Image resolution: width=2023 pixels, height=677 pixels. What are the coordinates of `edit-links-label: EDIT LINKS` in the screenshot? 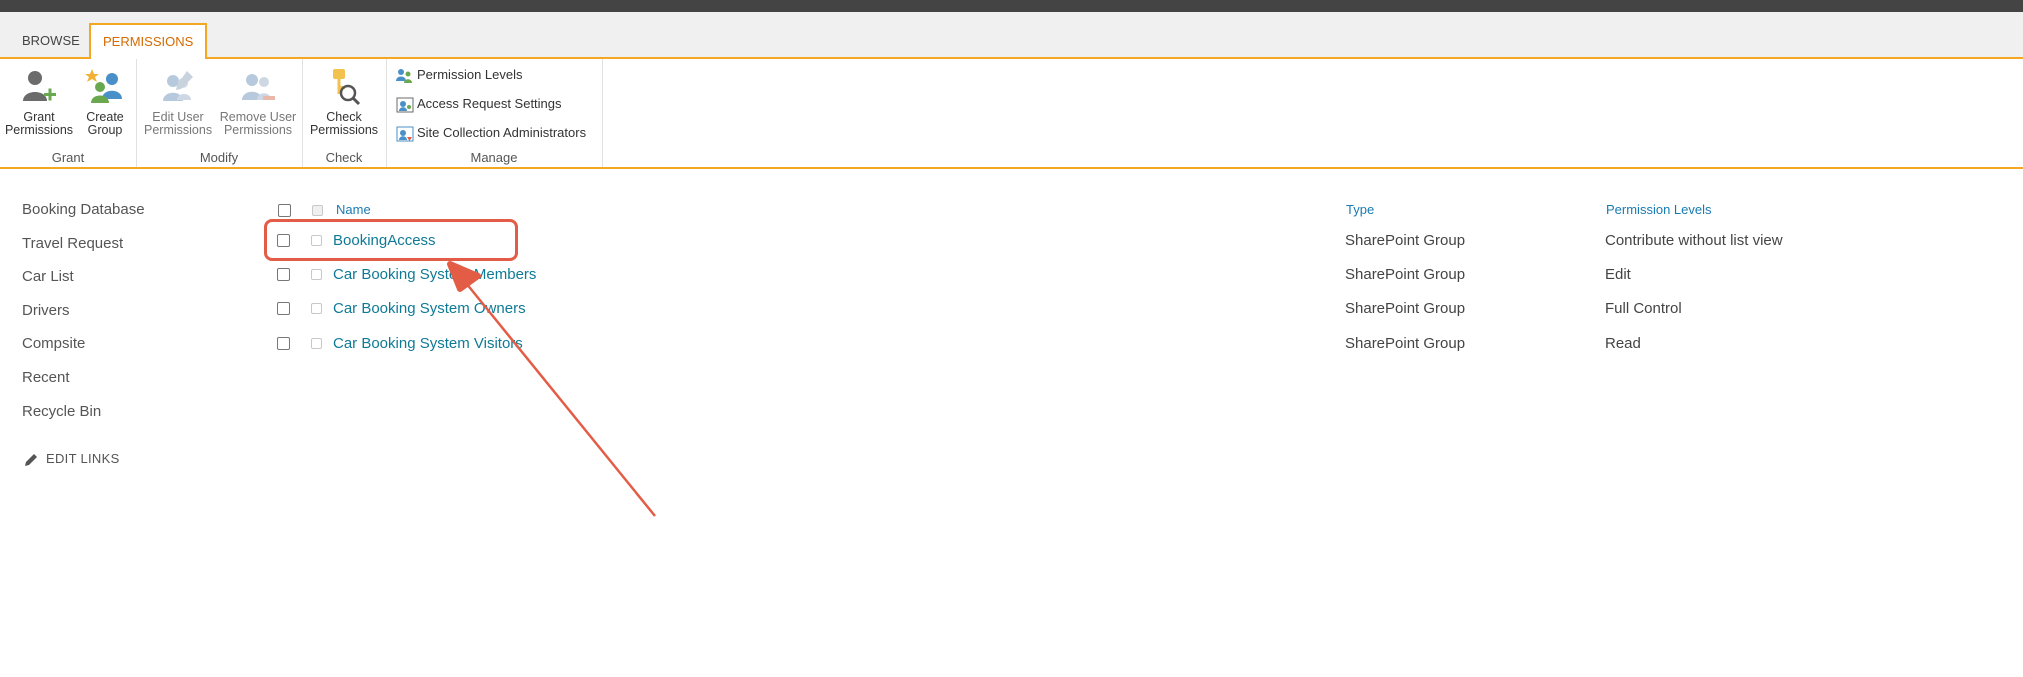 It's located at (83, 458).